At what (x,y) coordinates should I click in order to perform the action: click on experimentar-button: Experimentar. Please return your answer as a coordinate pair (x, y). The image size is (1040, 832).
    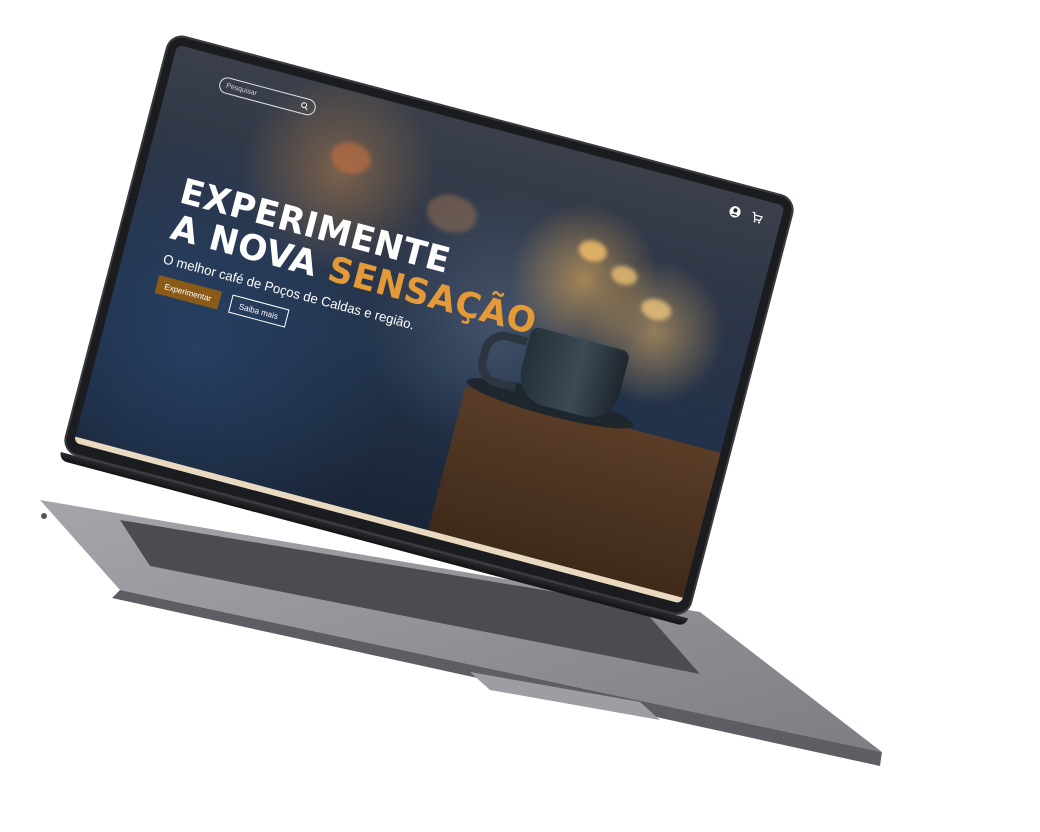
    Looking at the image, I should click on (188, 292).